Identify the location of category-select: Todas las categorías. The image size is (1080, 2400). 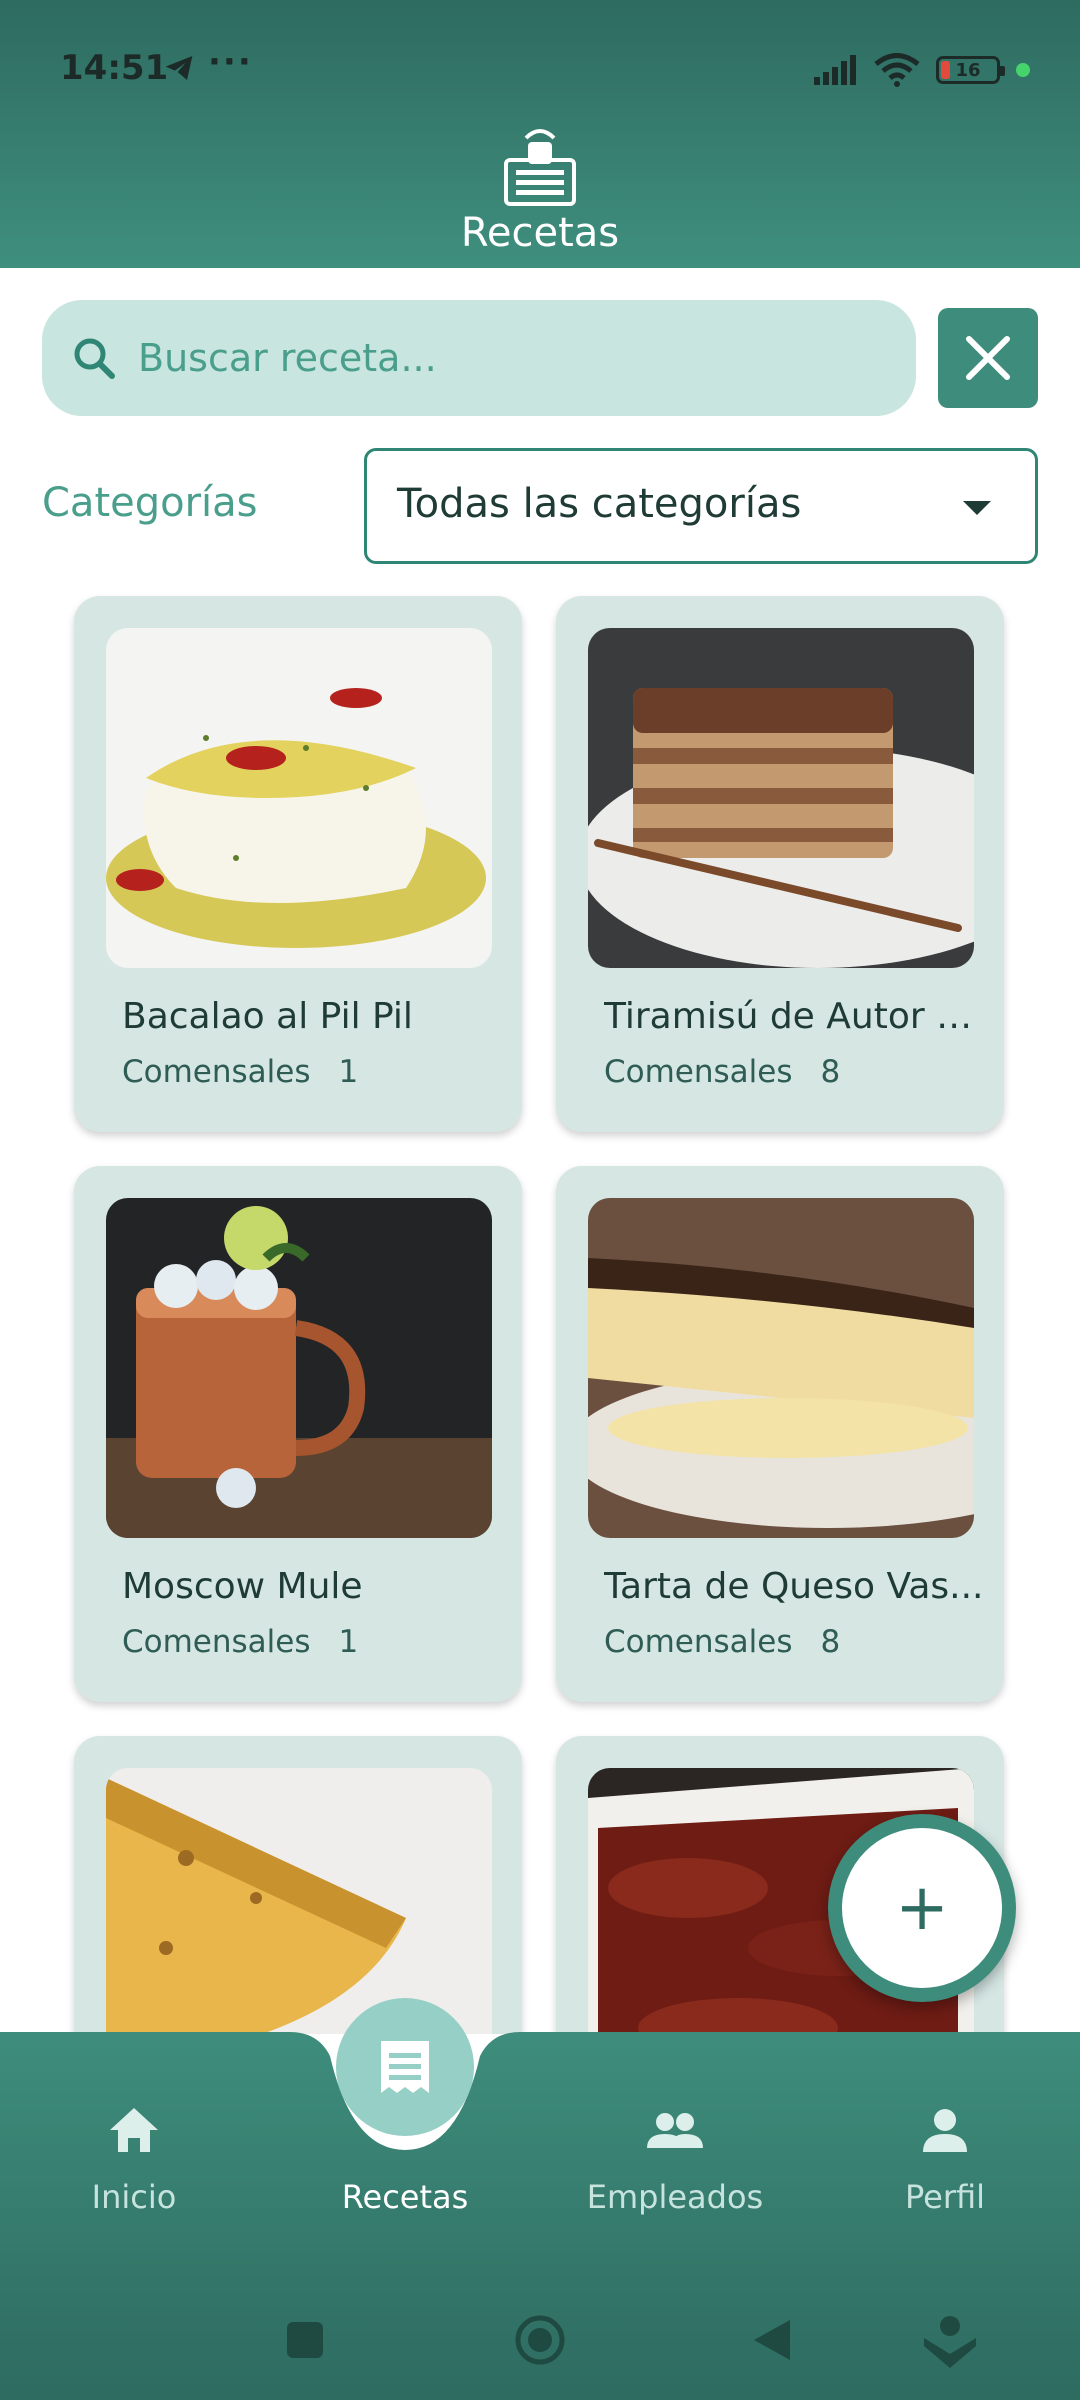
(701, 506).